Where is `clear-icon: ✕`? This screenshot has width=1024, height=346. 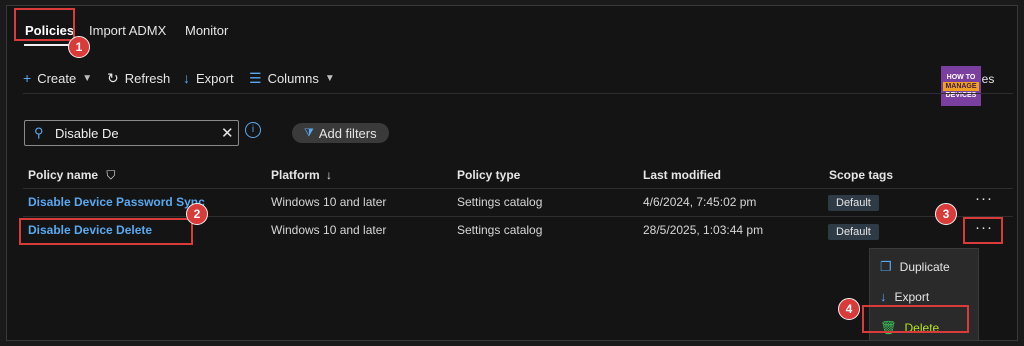 clear-icon: ✕ is located at coordinates (227, 133).